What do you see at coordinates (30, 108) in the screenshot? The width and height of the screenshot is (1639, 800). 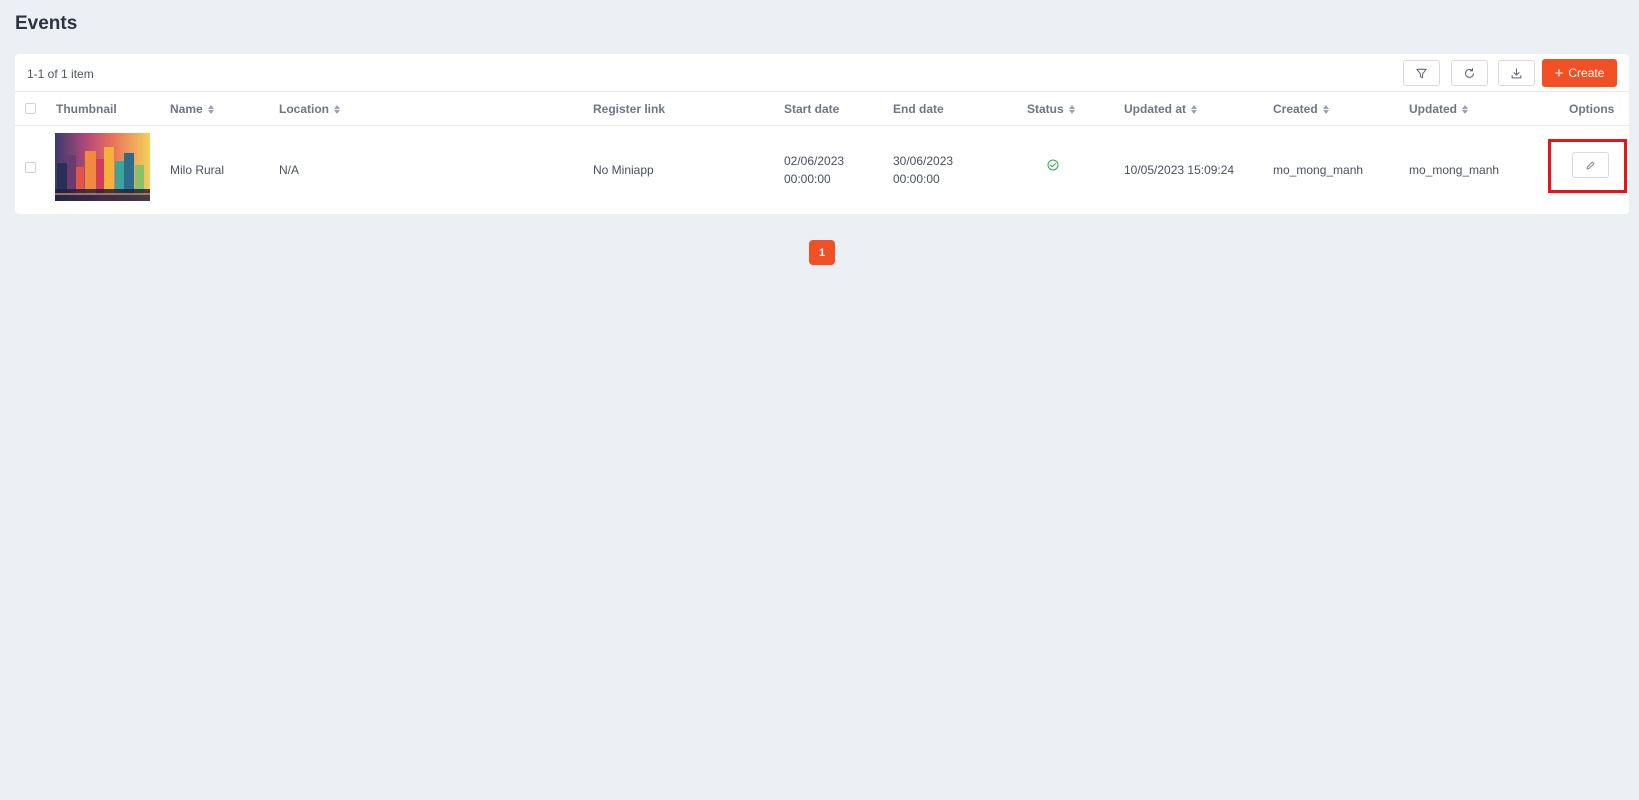 I see `select-all-checkbox` at bounding box center [30, 108].